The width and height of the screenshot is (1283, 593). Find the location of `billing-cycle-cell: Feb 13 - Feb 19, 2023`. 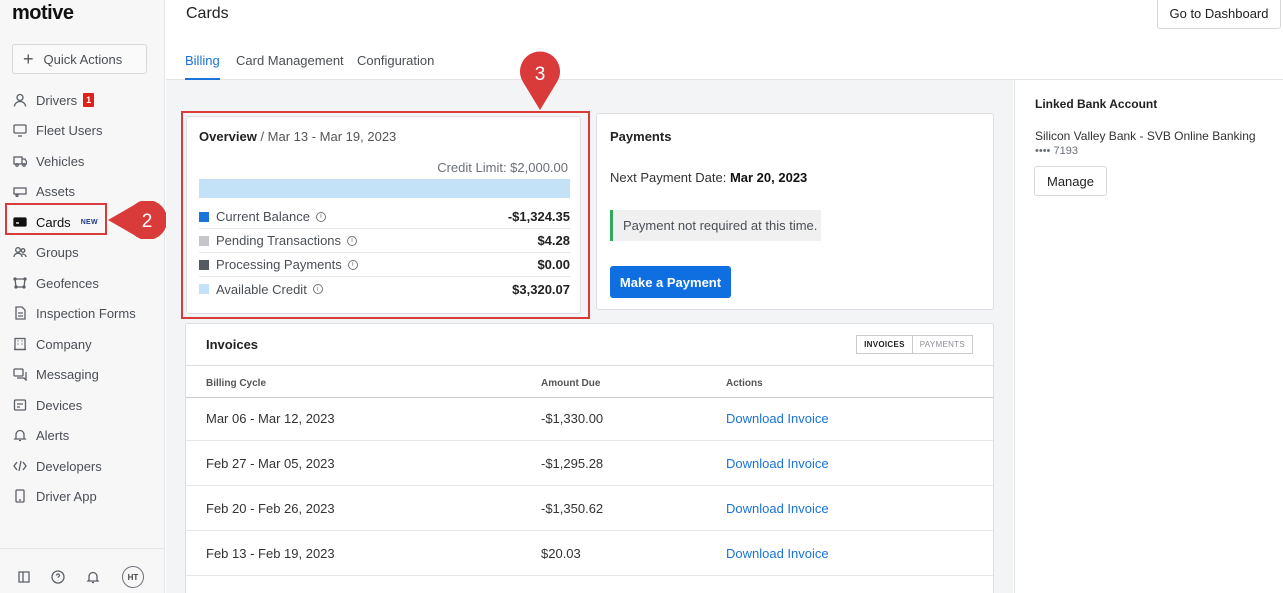

billing-cycle-cell: Feb 13 - Feb 19, 2023 is located at coordinates (270, 553).